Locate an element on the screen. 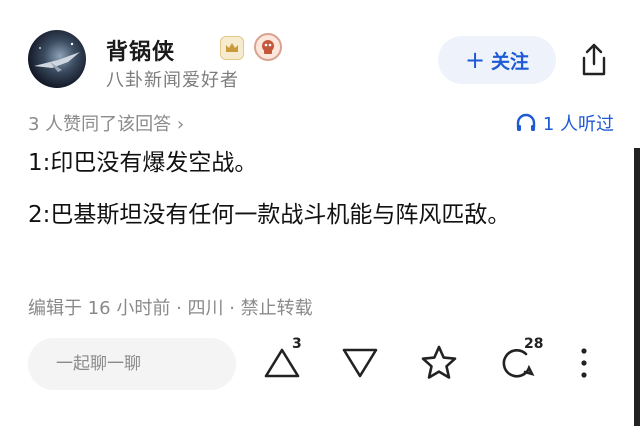 Image resolution: width=640 pixels, height=426 pixels. more-button is located at coordinates (584, 364).